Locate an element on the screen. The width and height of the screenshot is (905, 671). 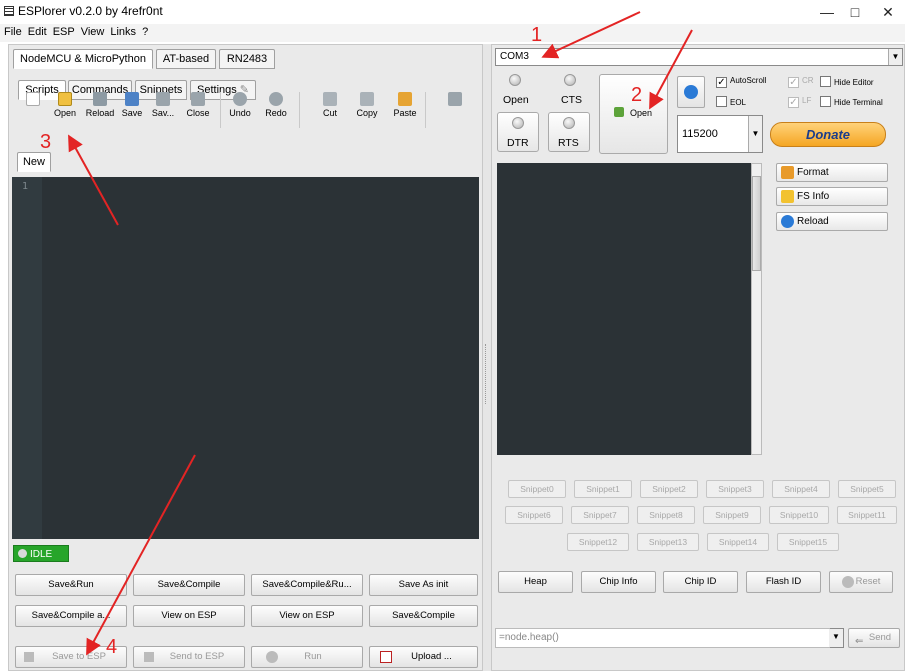
annotation-number-4: 4 is located at coordinates (112, 647).